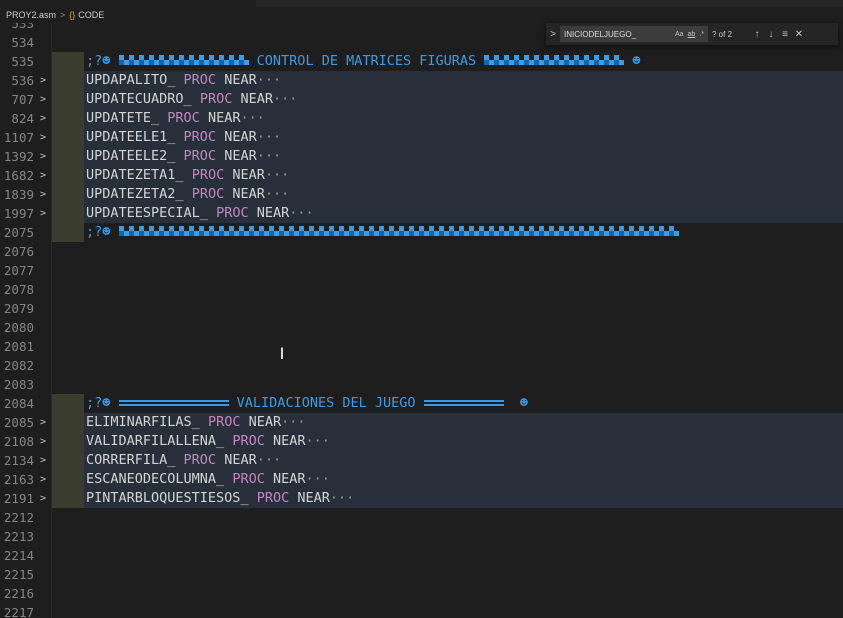 This screenshot has height=618, width=843. I want to click on find-in-selection-icon: ≡, so click(785, 34).